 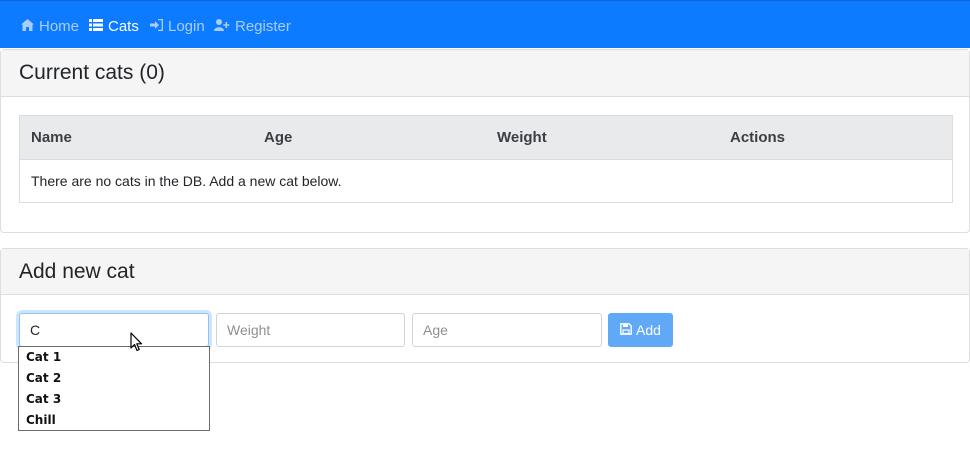 What do you see at coordinates (310, 330) in the screenshot?
I see `cat-weight-input` at bounding box center [310, 330].